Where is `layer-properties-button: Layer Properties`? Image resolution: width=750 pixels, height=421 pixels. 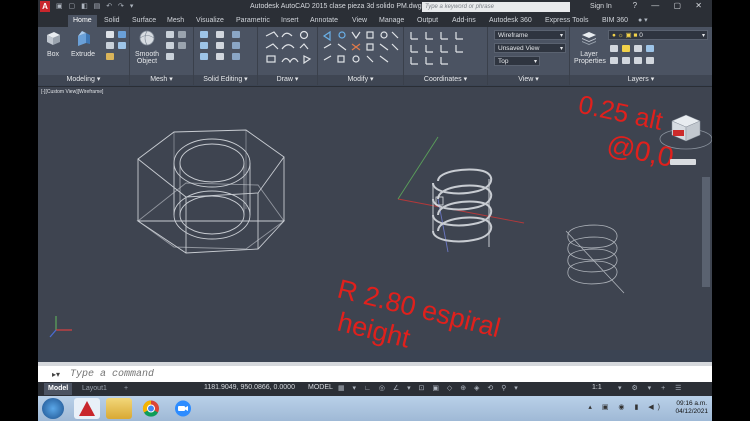 layer-properties-button: Layer Properties is located at coordinates (590, 47).